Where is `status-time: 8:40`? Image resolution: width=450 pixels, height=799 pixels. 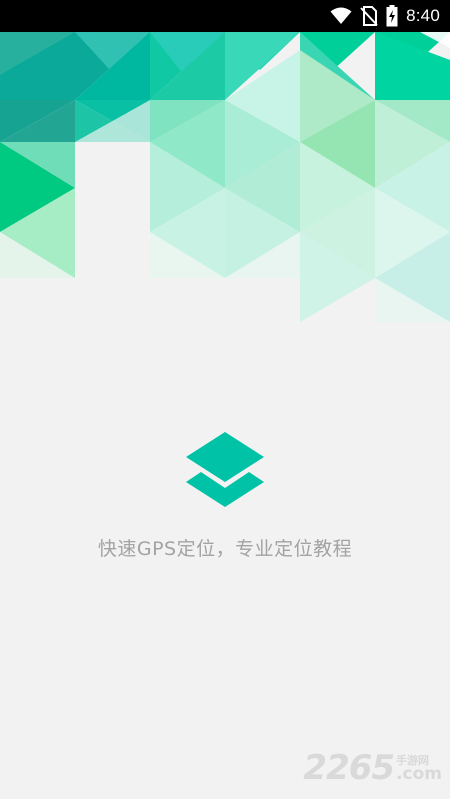
status-time: 8:40 is located at coordinates (423, 15).